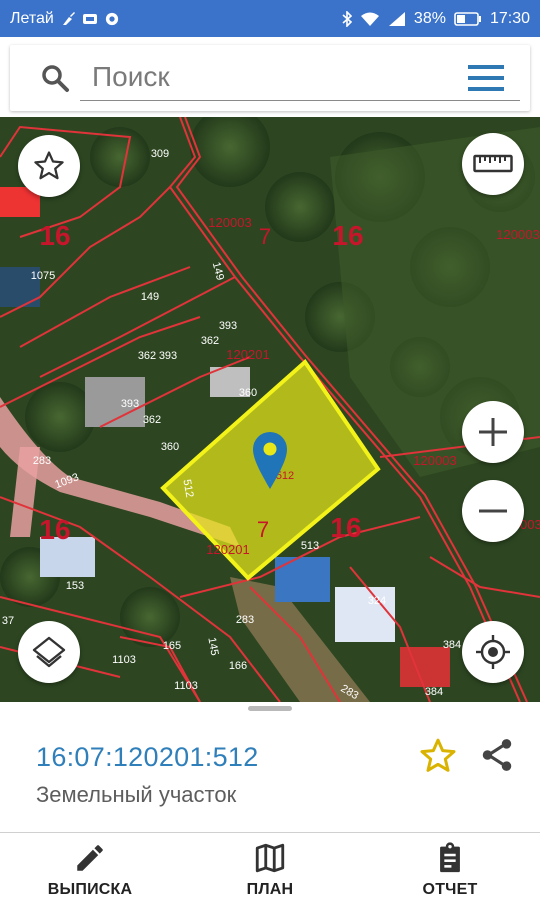 Image resolution: width=540 pixels, height=910 pixels. I want to click on map-icon, so click(270, 858).